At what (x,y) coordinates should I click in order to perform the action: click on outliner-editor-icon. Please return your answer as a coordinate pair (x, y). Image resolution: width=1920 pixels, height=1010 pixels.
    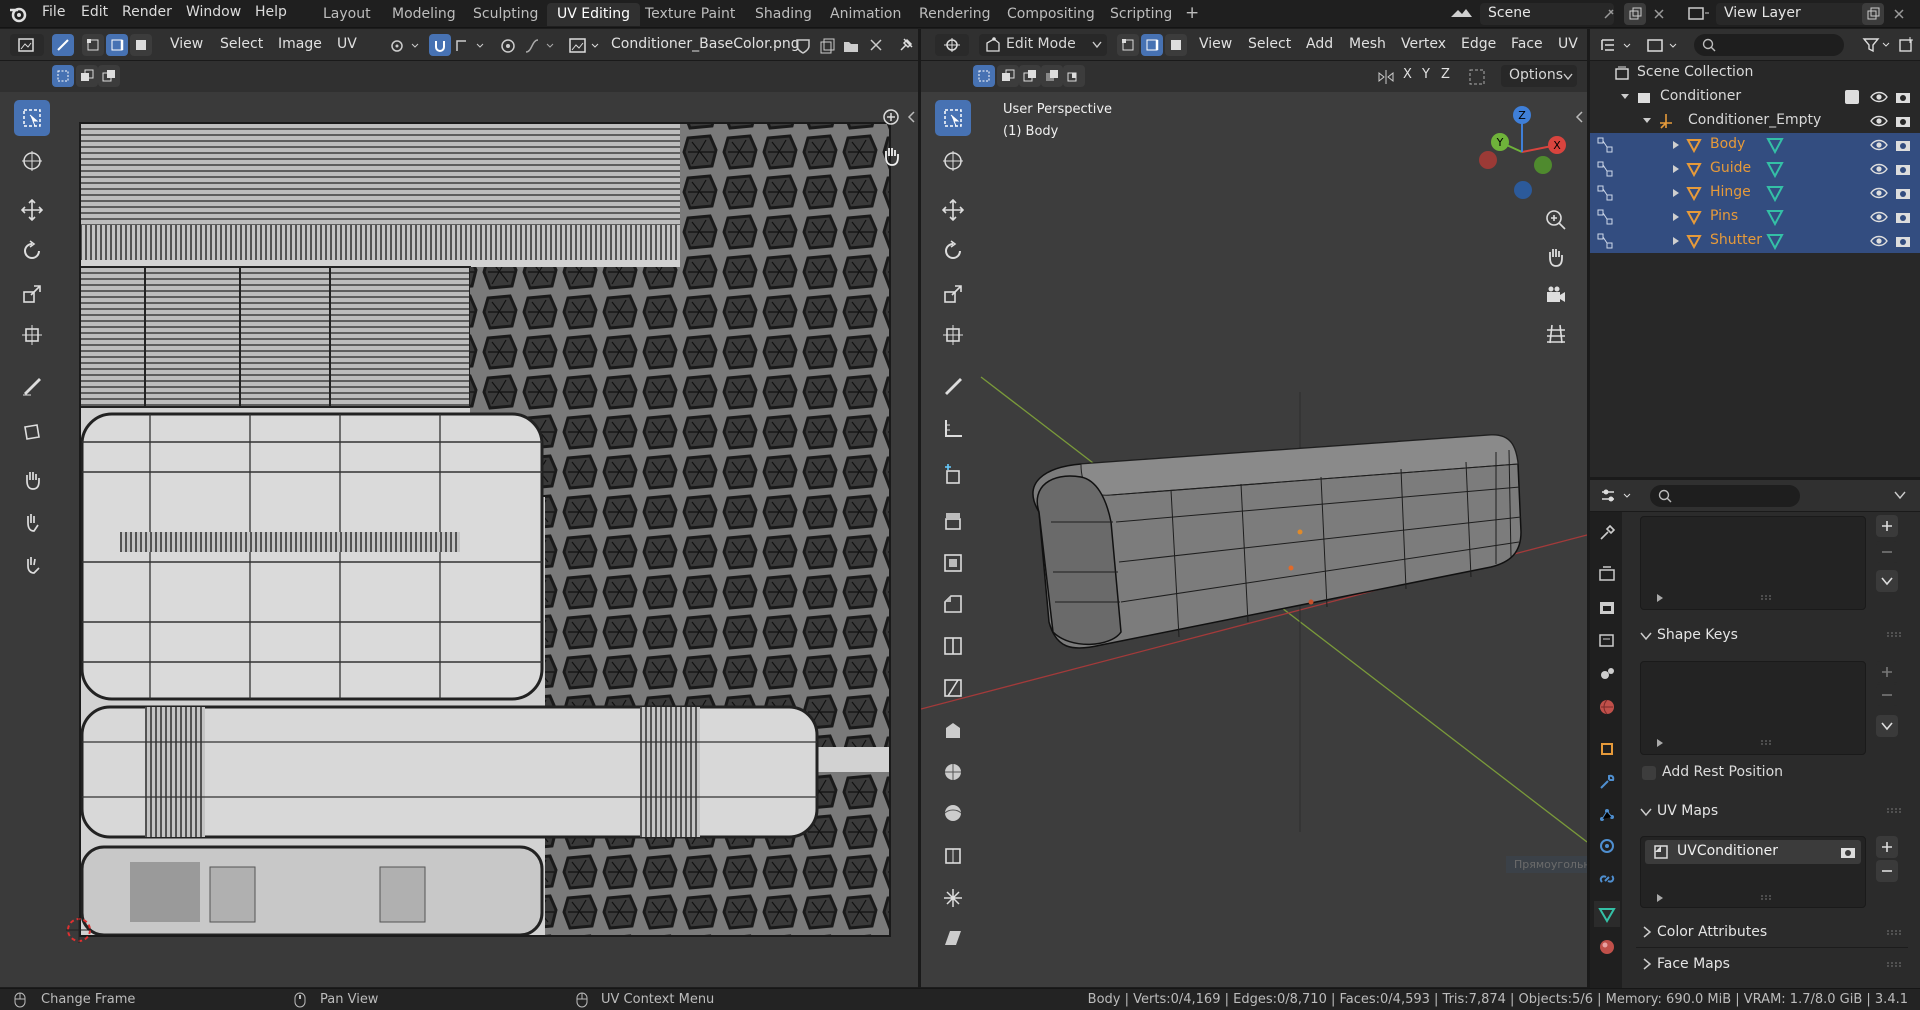
    Looking at the image, I should click on (1618, 46).